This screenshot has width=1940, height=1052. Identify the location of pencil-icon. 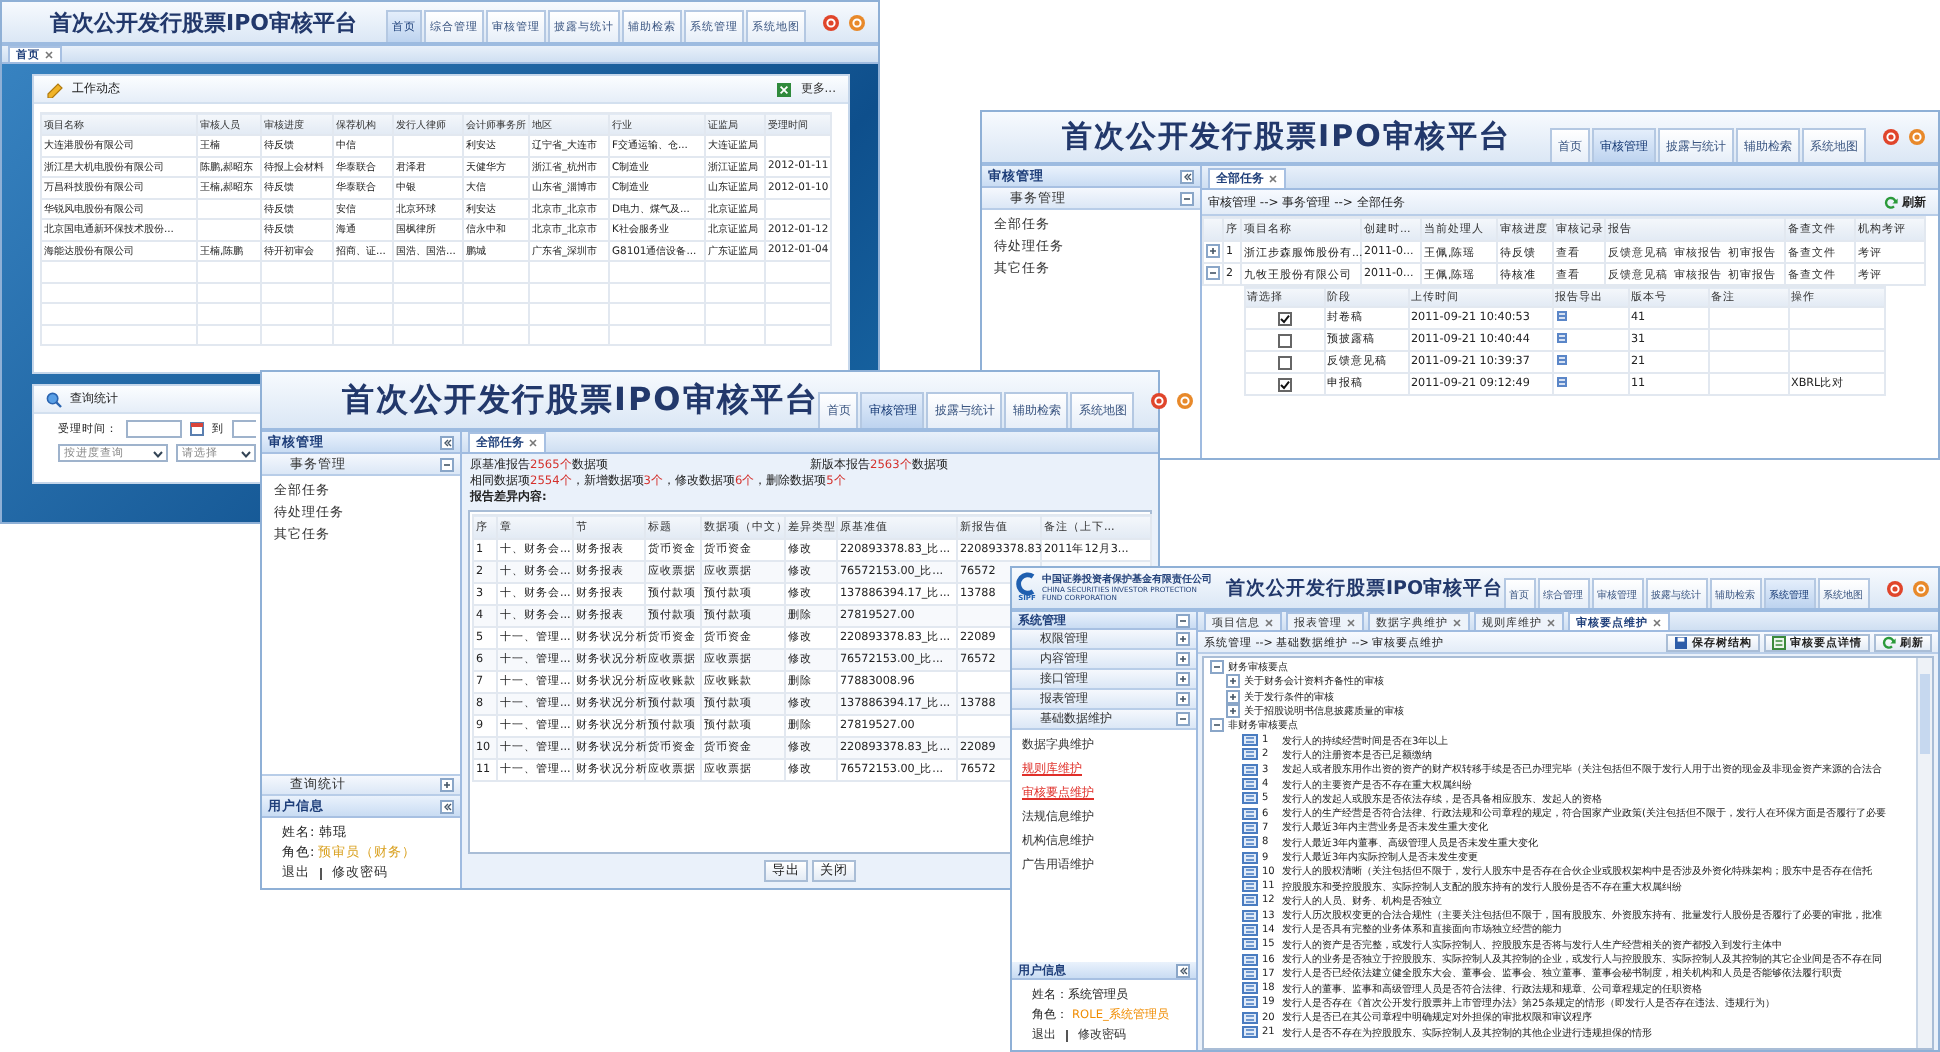
(55, 89).